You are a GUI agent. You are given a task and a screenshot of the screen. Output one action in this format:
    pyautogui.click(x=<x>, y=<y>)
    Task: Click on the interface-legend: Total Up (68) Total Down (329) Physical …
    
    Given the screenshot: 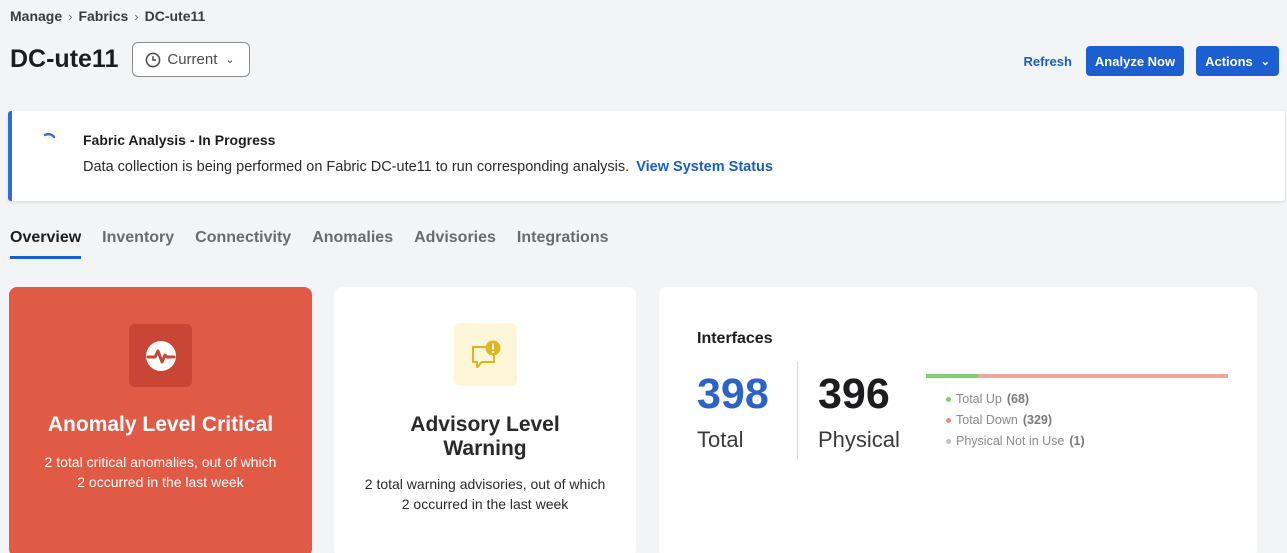 What is the action you would take?
    pyautogui.click(x=1015, y=420)
    